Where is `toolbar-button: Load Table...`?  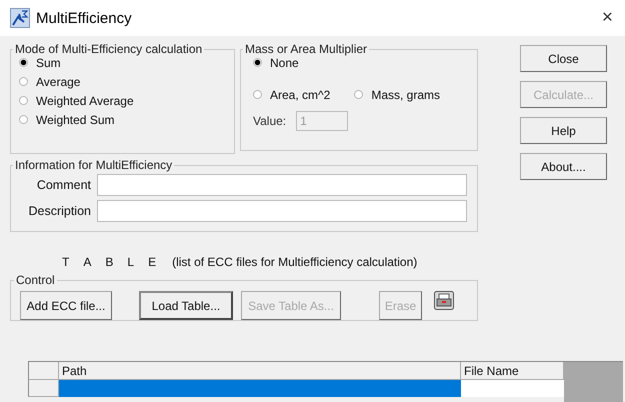
toolbar-button: Load Table... is located at coordinates (186, 305).